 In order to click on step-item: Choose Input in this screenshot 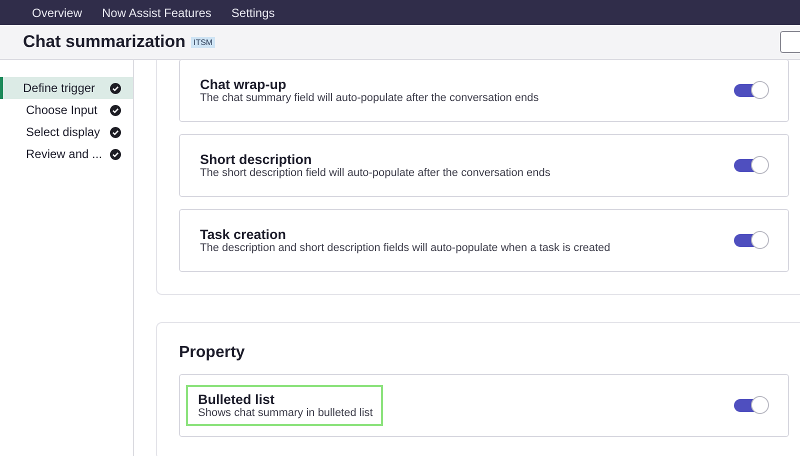, I will do `click(66, 110)`.